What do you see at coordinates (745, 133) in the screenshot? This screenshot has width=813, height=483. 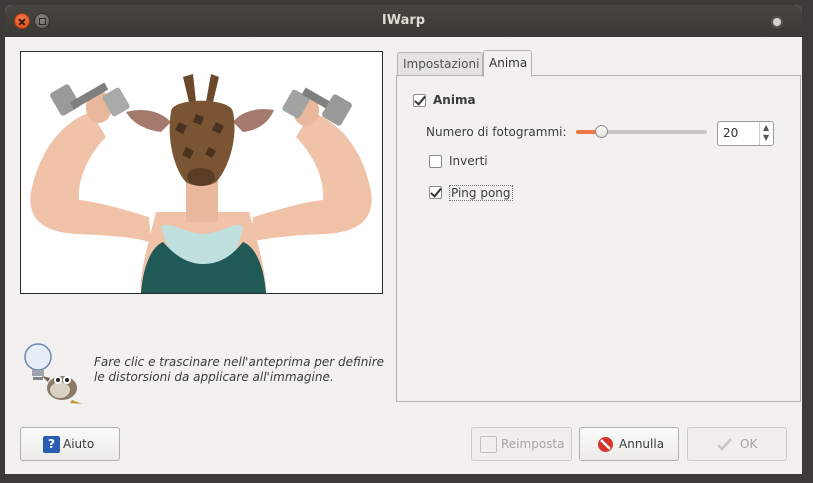 I see `frames-spinbutton: 20 ▲ ▼` at bounding box center [745, 133].